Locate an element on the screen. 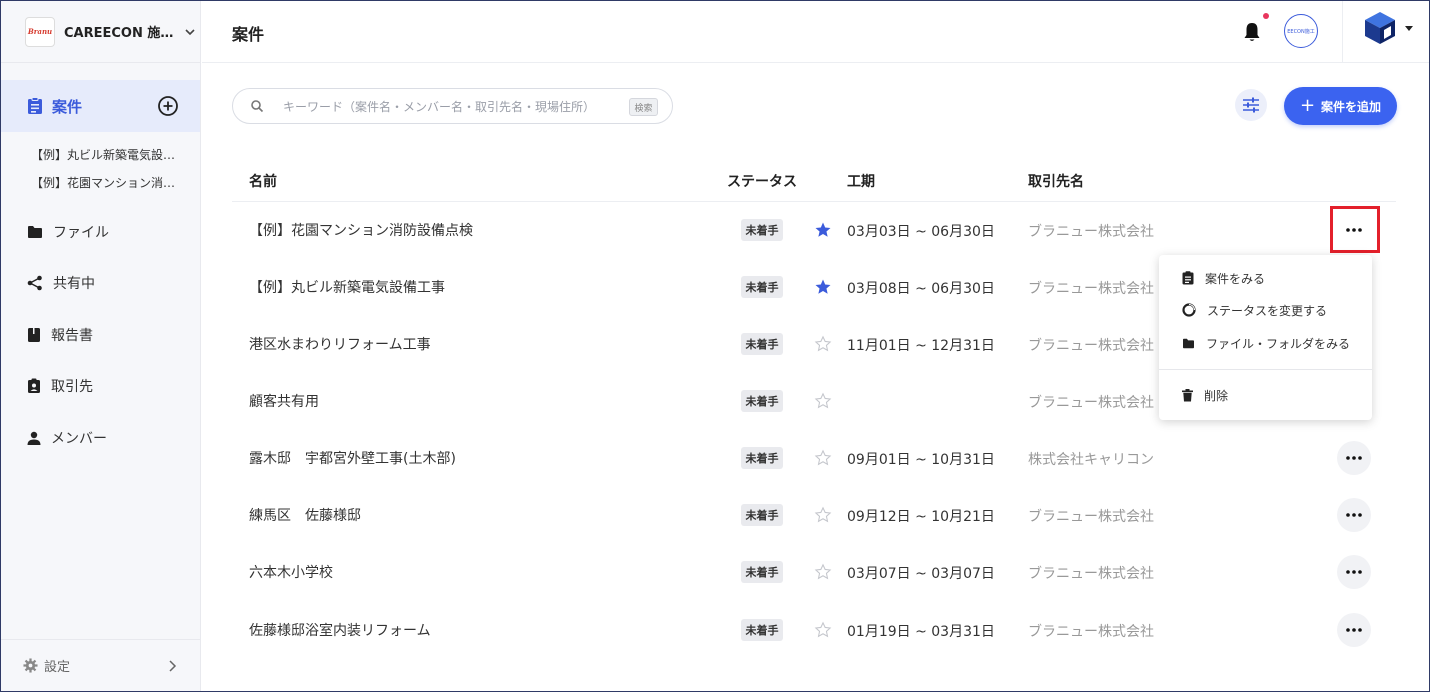 The image size is (1430, 692). table-row: 練馬区 佐藤様邸 未着手 09月12日 ~ 10月21日 ブラニュー株式会社 is located at coordinates (814, 515).